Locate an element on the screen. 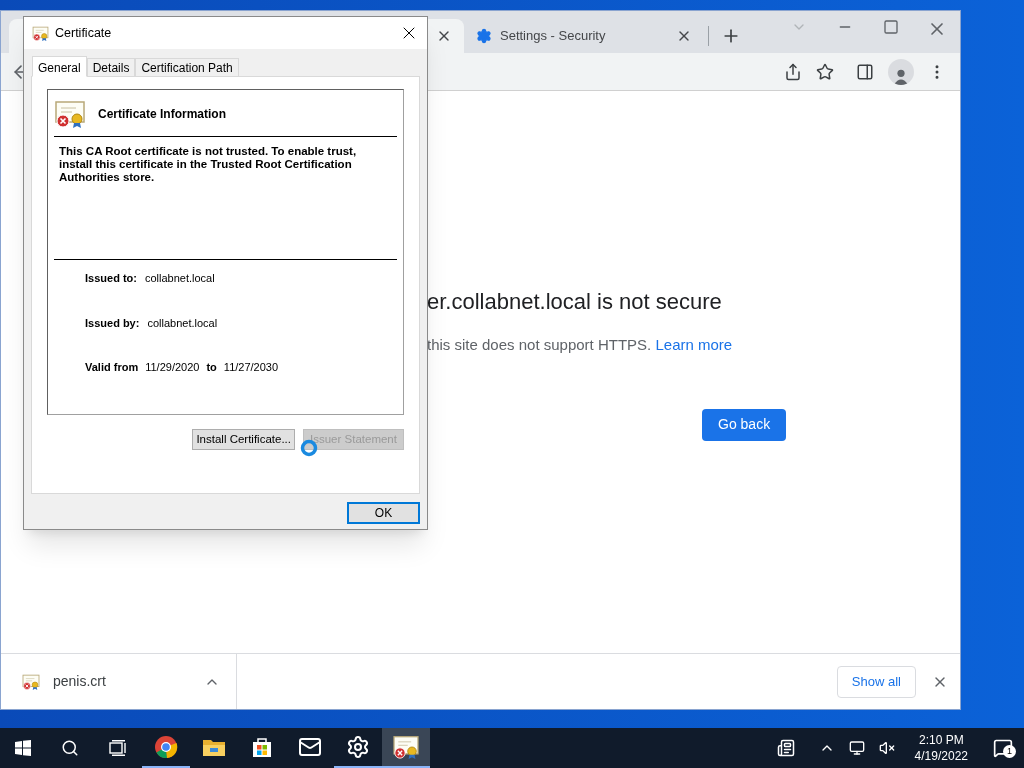 This screenshot has height=768, width=1024. field-value: 11/29/2020 is located at coordinates (172, 367).